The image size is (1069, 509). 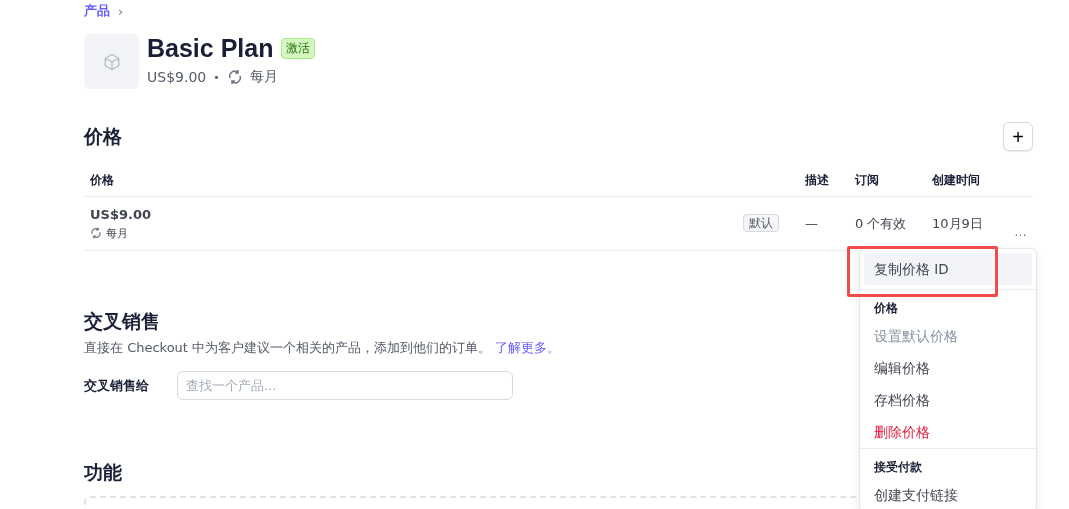 I want to click on table-cell-text: —, so click(x=812, y=223).